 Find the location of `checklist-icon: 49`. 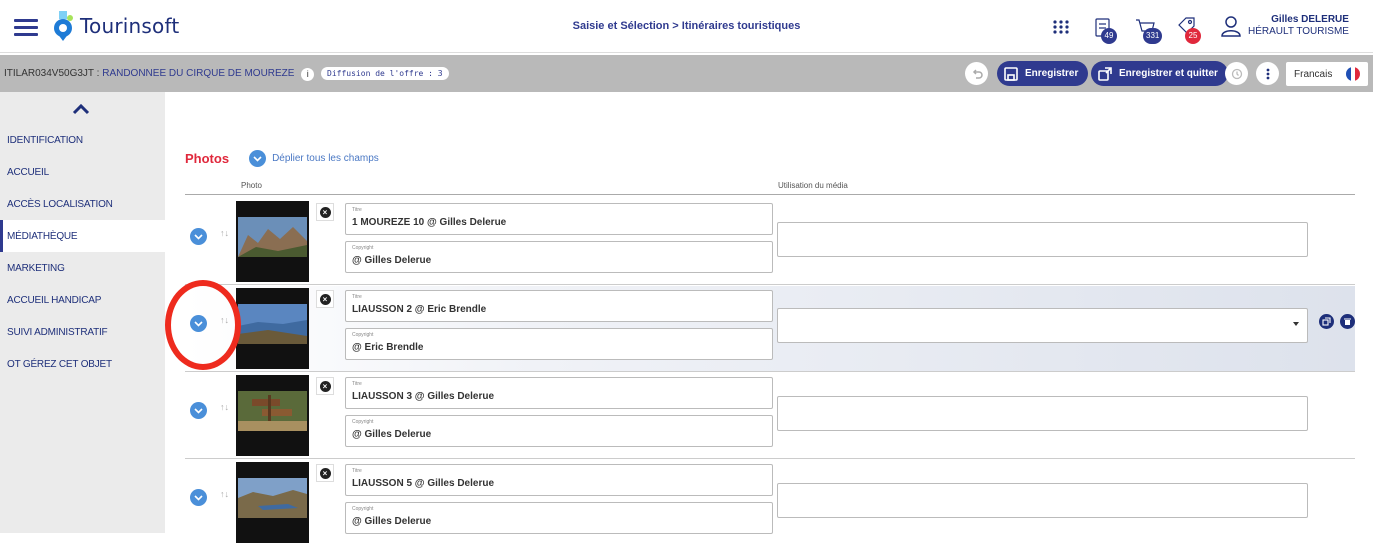

checklist-icon: 49 is located at coordinates (1104, 30).